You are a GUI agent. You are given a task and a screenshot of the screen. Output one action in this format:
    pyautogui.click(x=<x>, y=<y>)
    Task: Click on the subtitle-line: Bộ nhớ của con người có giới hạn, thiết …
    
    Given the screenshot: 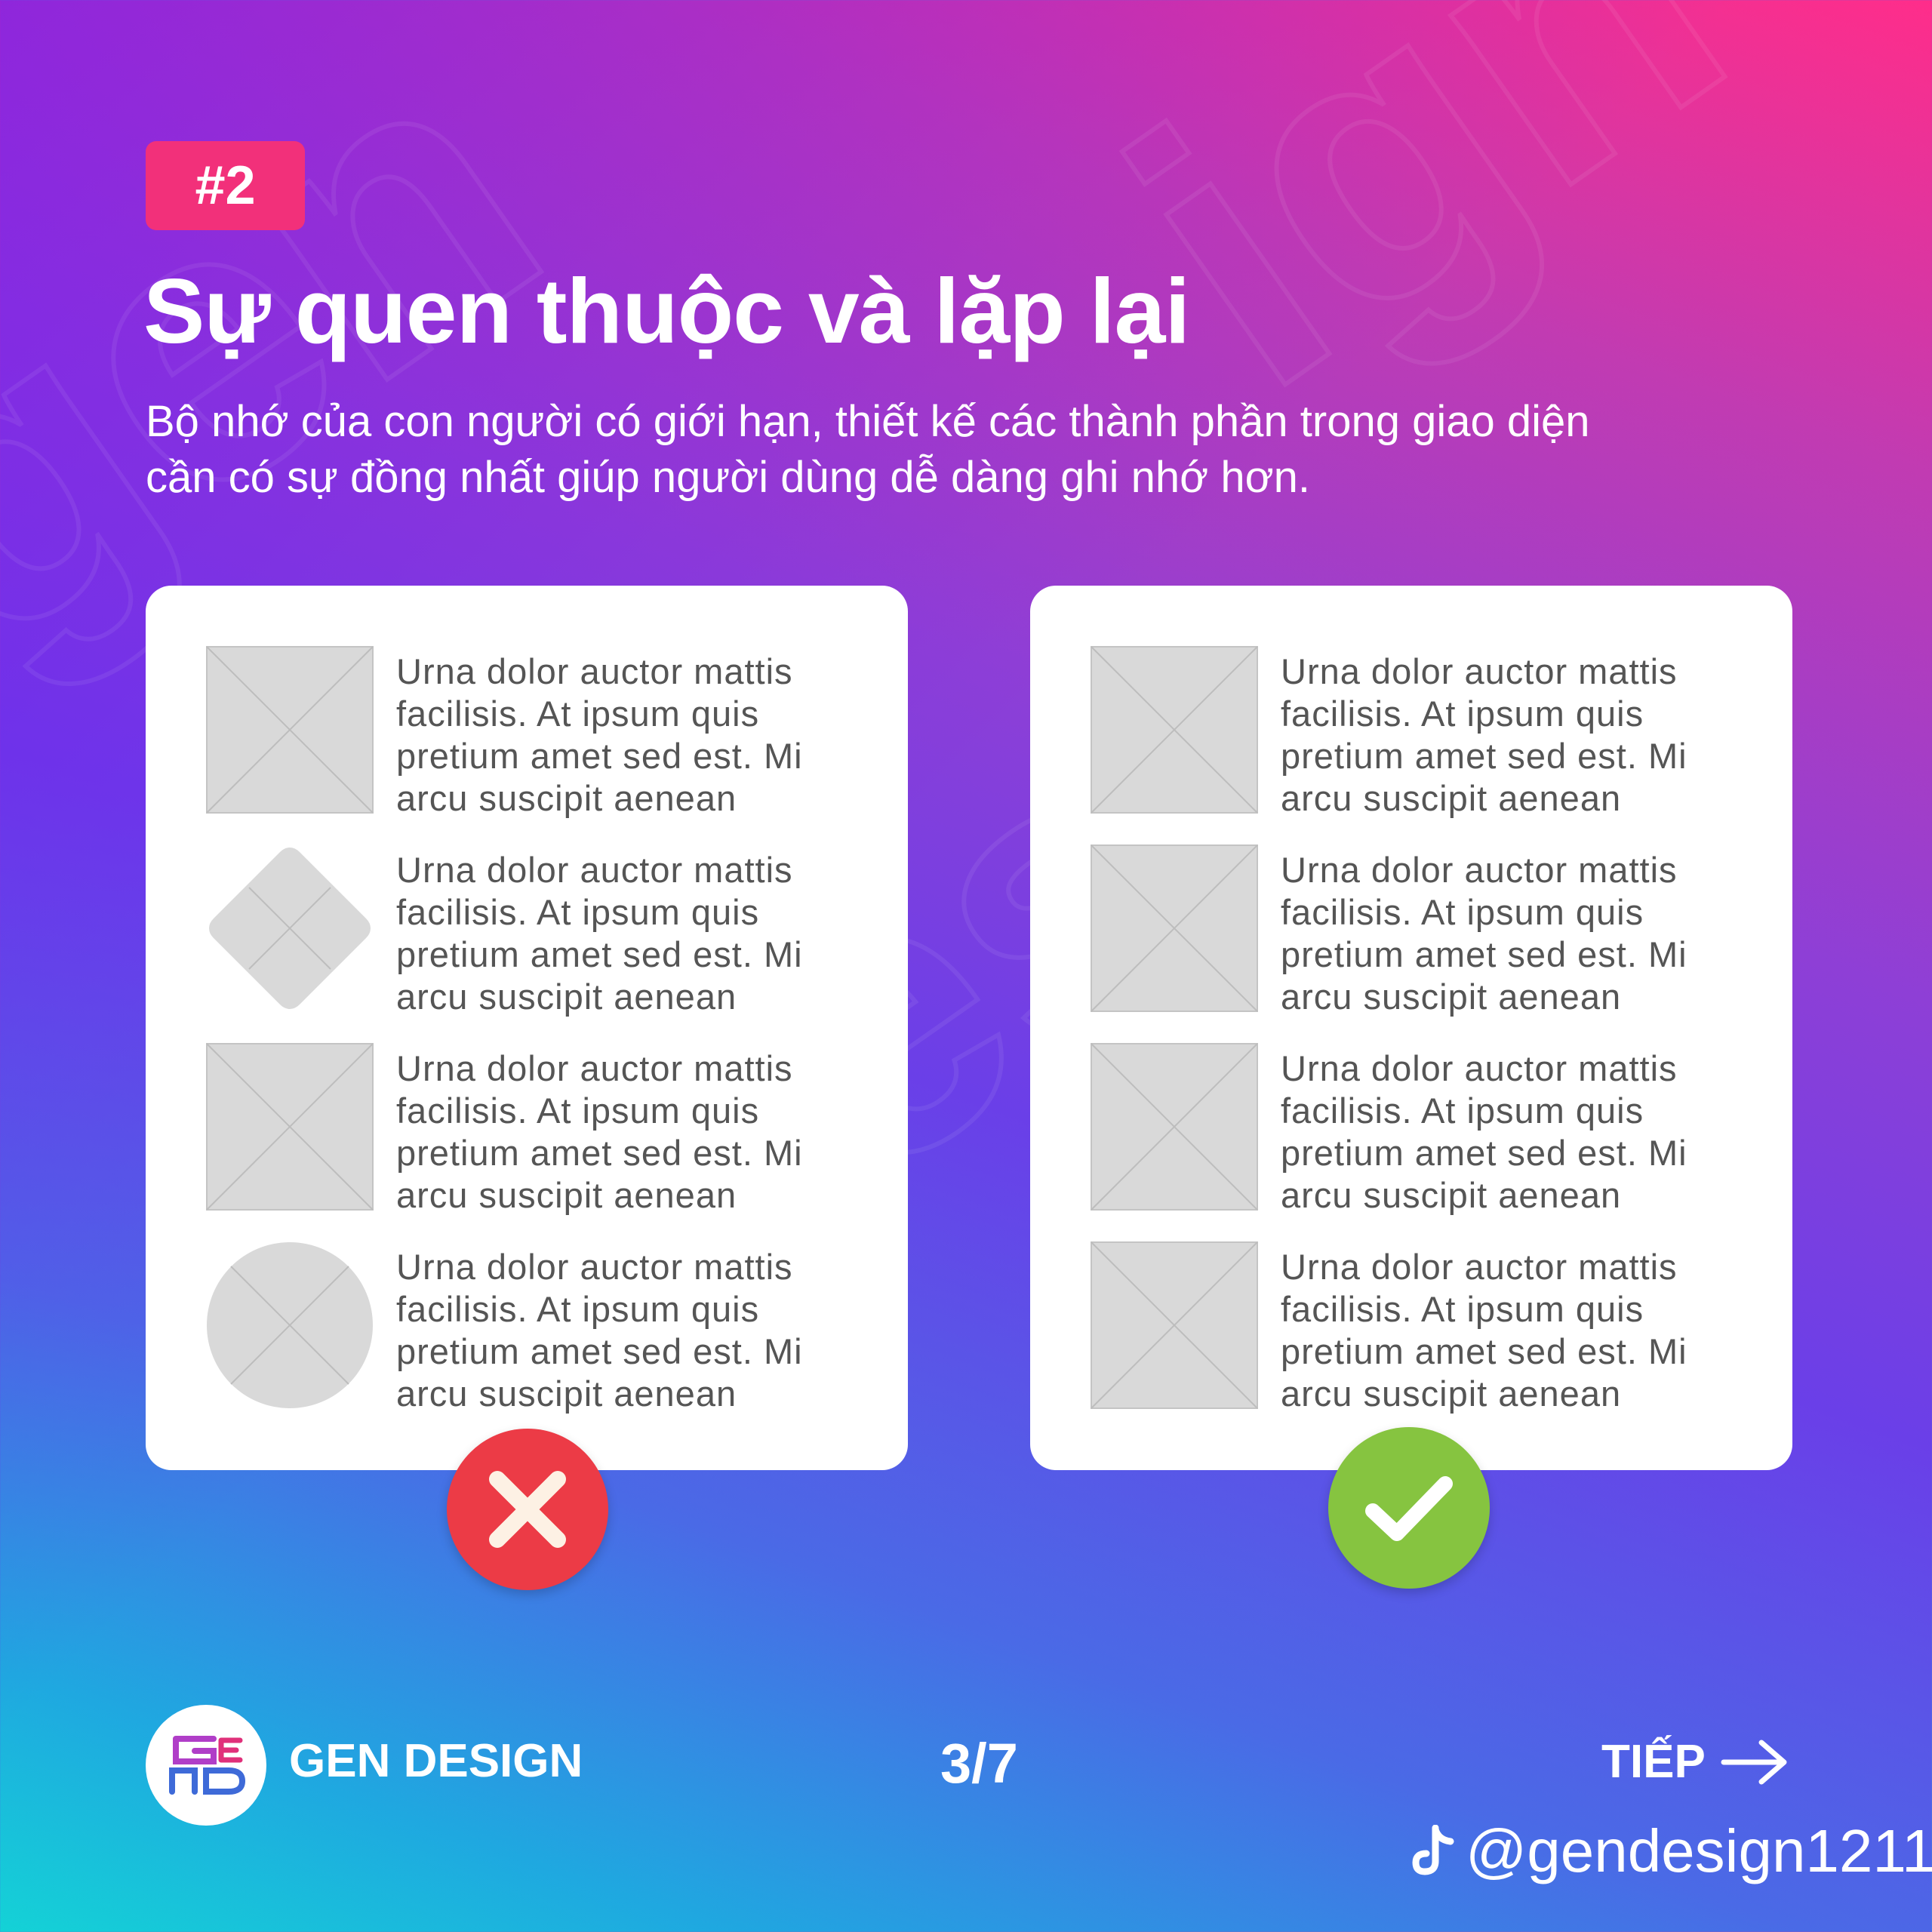 What is the action you would take?
    pyautogui.click(x=868, y=421)
    